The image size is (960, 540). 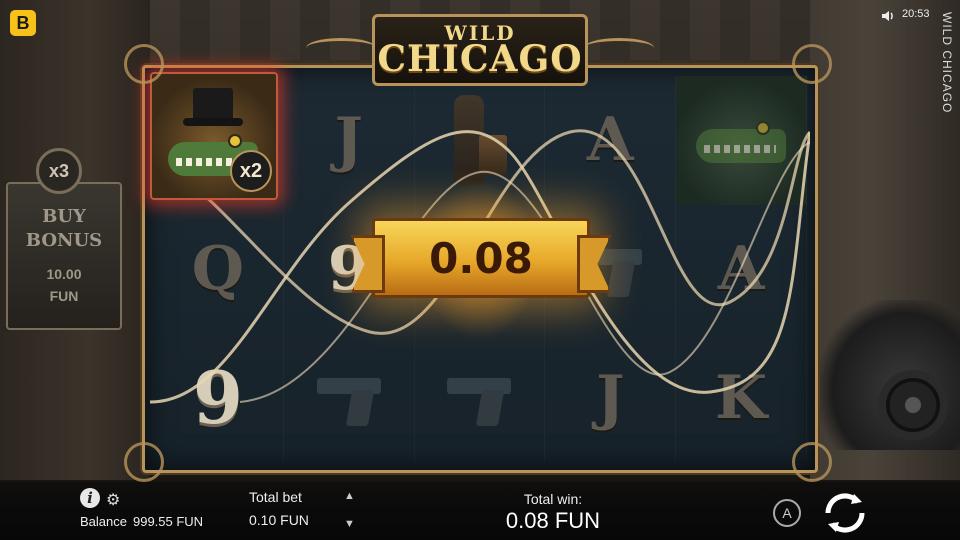 I want to click on win-banner-amount: 0.08, so click(x=481, y=258).